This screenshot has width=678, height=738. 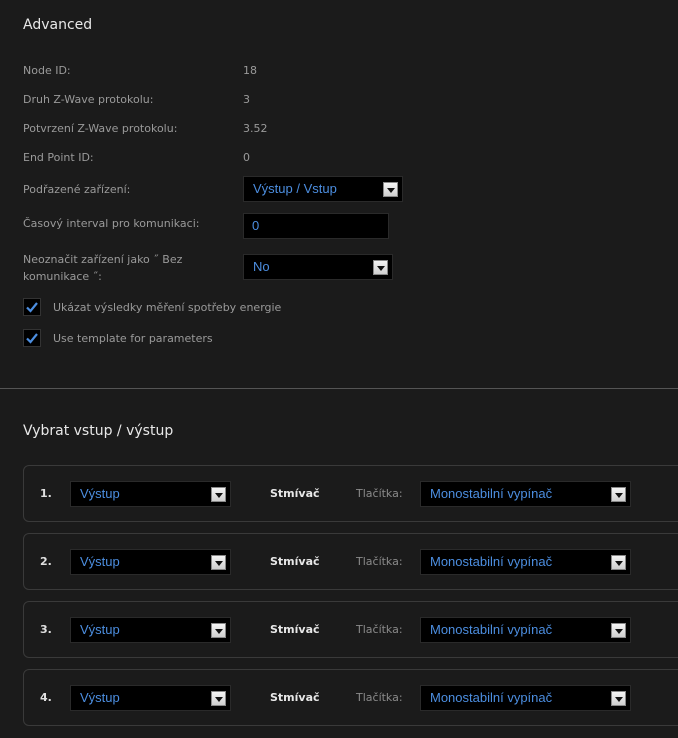 What do you see at coordinates (46, 493) in the screenshot?
I see `io-row-number: 1.` at bounding box center [46, 493].